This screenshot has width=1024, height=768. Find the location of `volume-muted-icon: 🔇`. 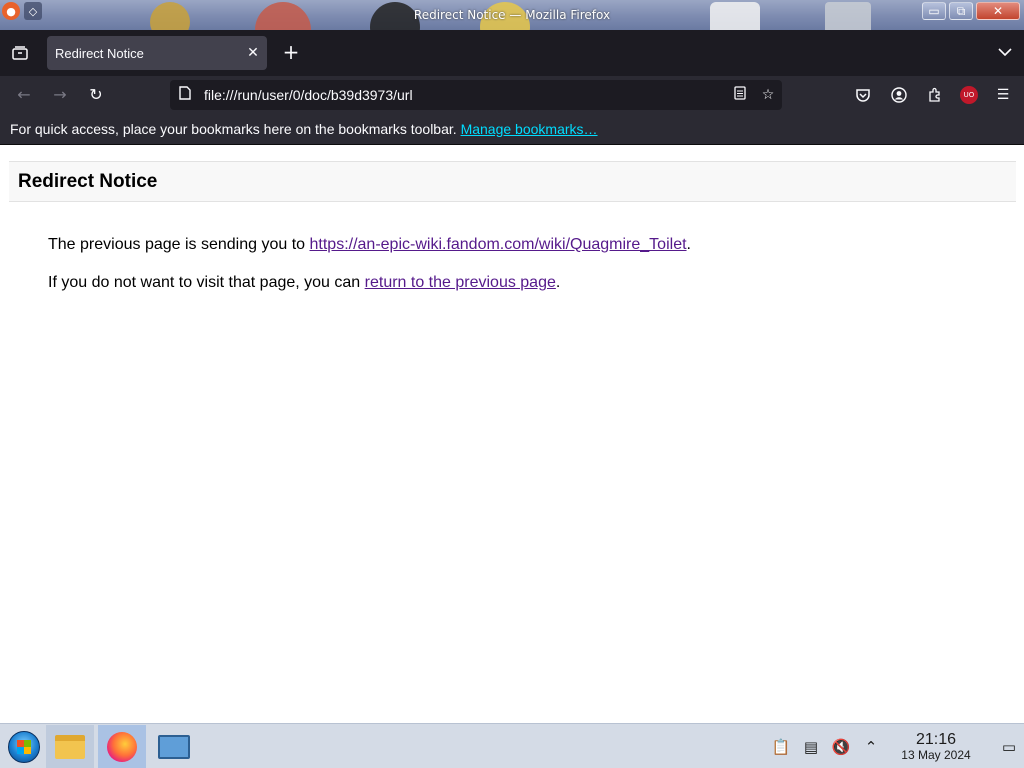

volume-muted-icon: 🔇 is located at coordinates (841, 747).